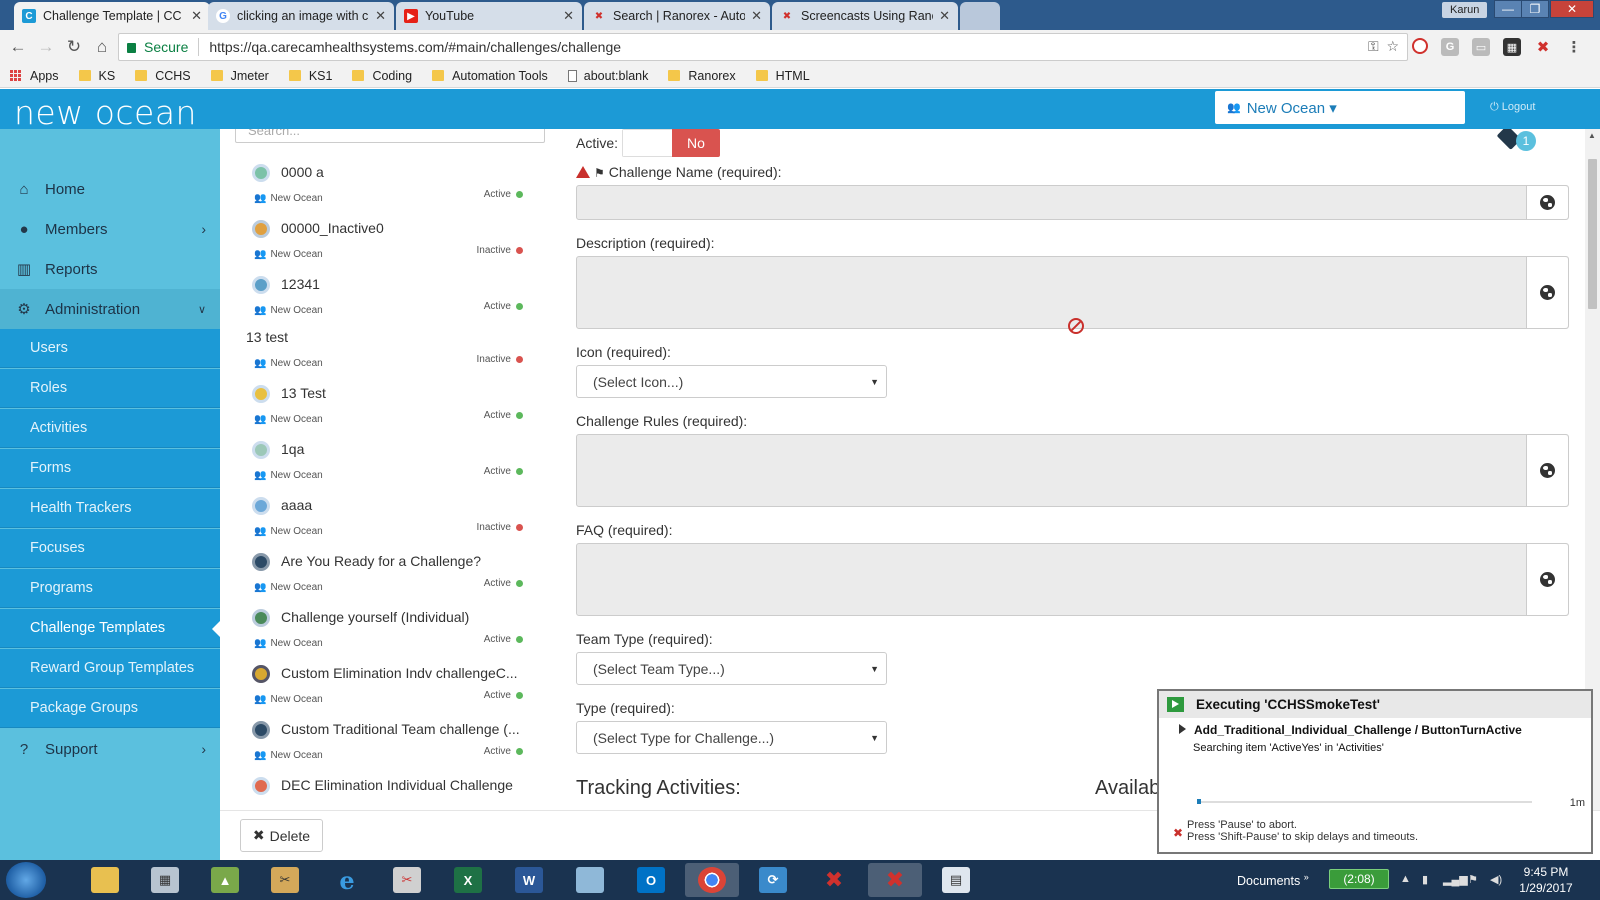 Image resolution: width=1600 pixels, height=900 pixels. Describe the element at coordinates (1481, 47) in the screenshot. I see `screen-extension-icon: ▭` at that location.